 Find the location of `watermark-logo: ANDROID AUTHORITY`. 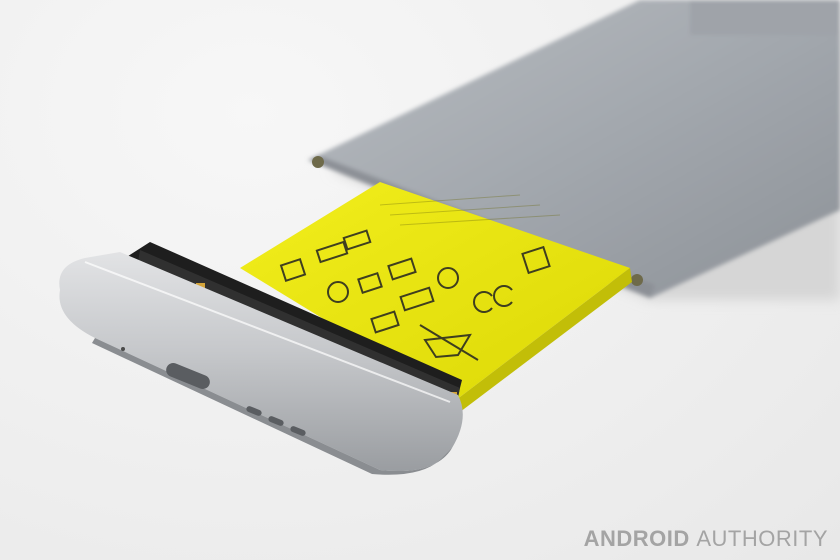

watermark-logo: ANDROID AUTHORITY is located at coordinates (706, 539).